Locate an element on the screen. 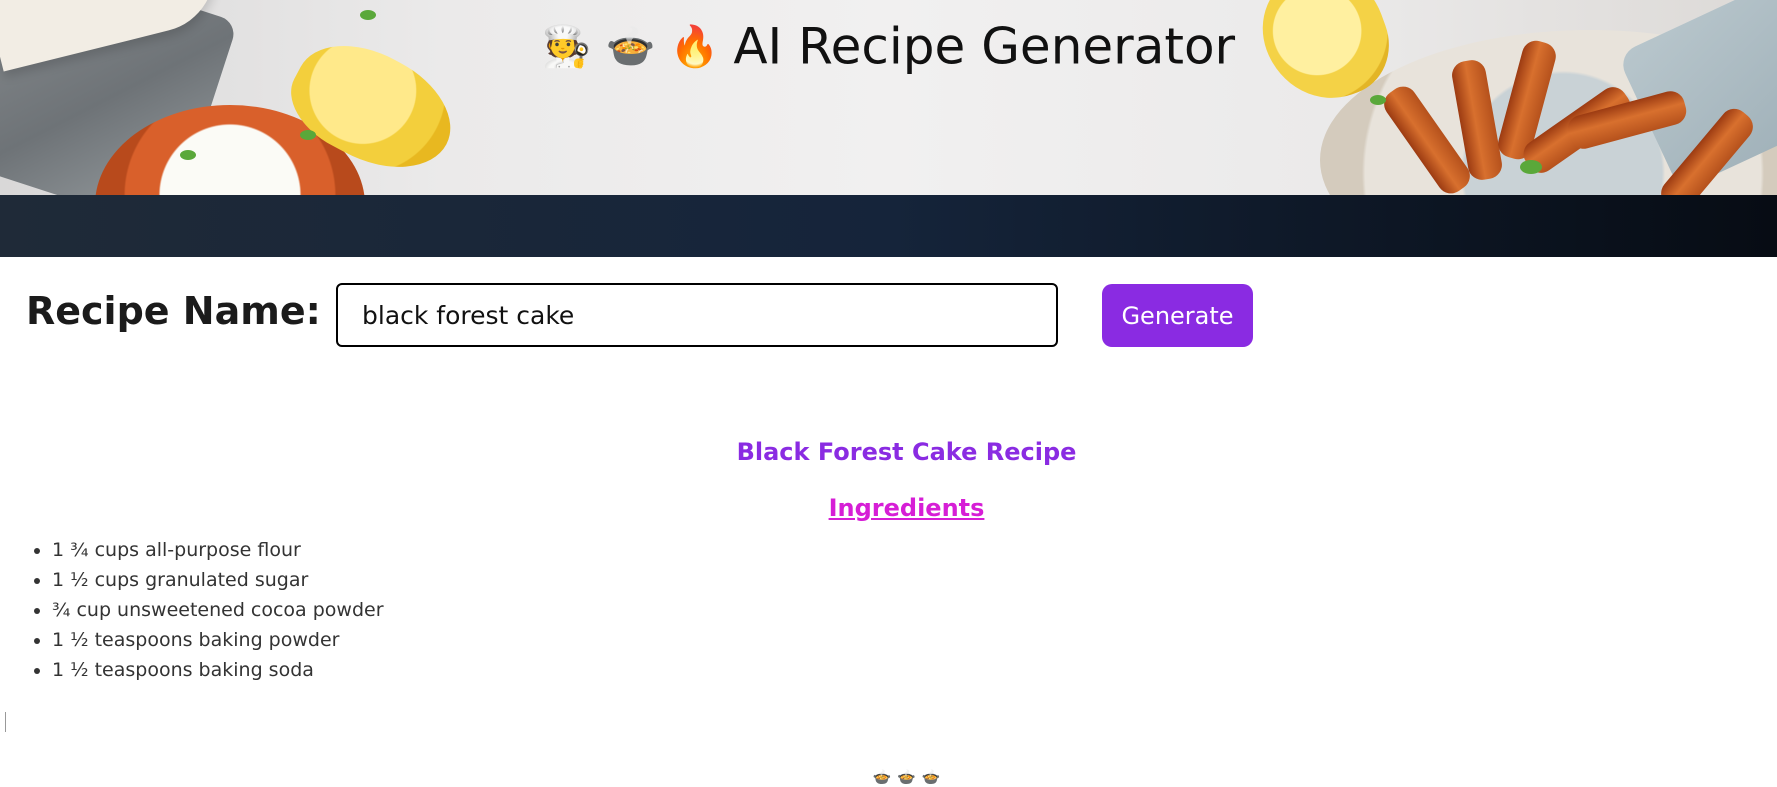 Image resolution: width=1777 pixels, height=787 pixels. text-cursor is located at coordinates (5, 722).